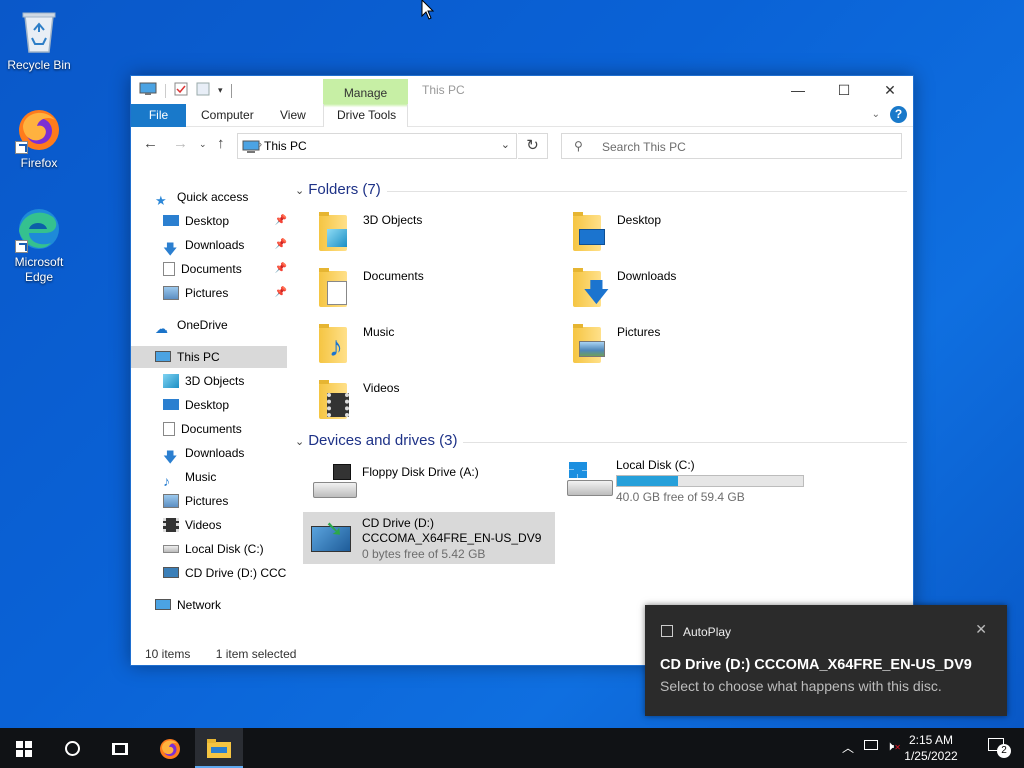  I want to click on tab-drive-tools: Drive Tools, so click(366, 115).